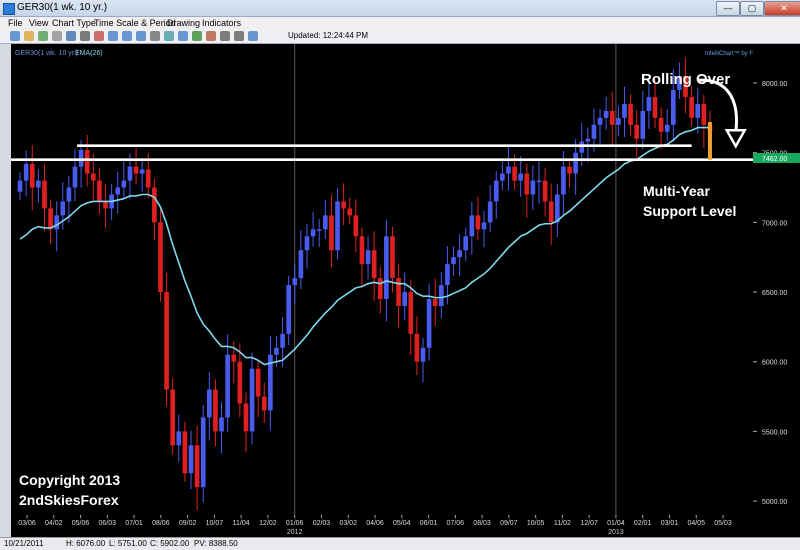 This screenshot has width=800, height=550. Describe the element at coordinates (456, 523) in the screenshot. I see `x-tick-label: 07/06` at that location.